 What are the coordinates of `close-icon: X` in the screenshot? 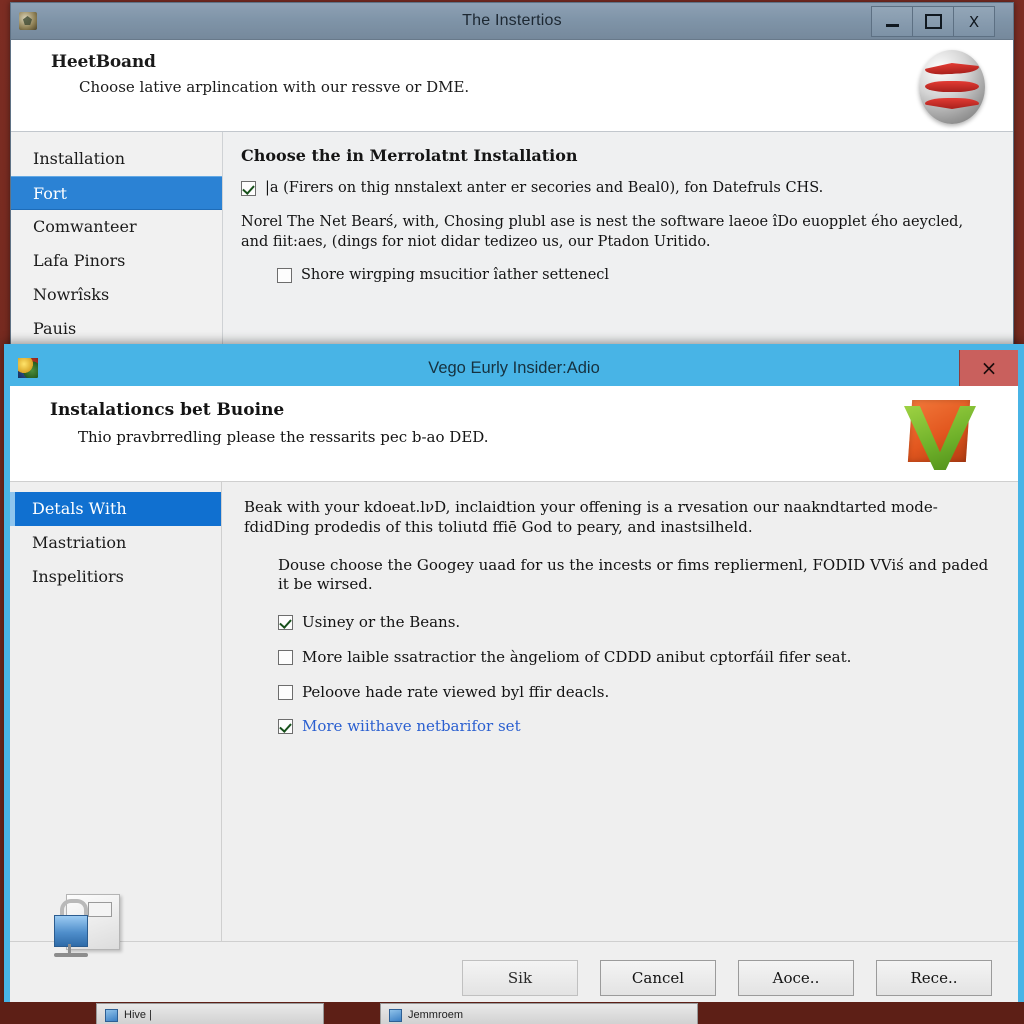 It's located at (974, 21).